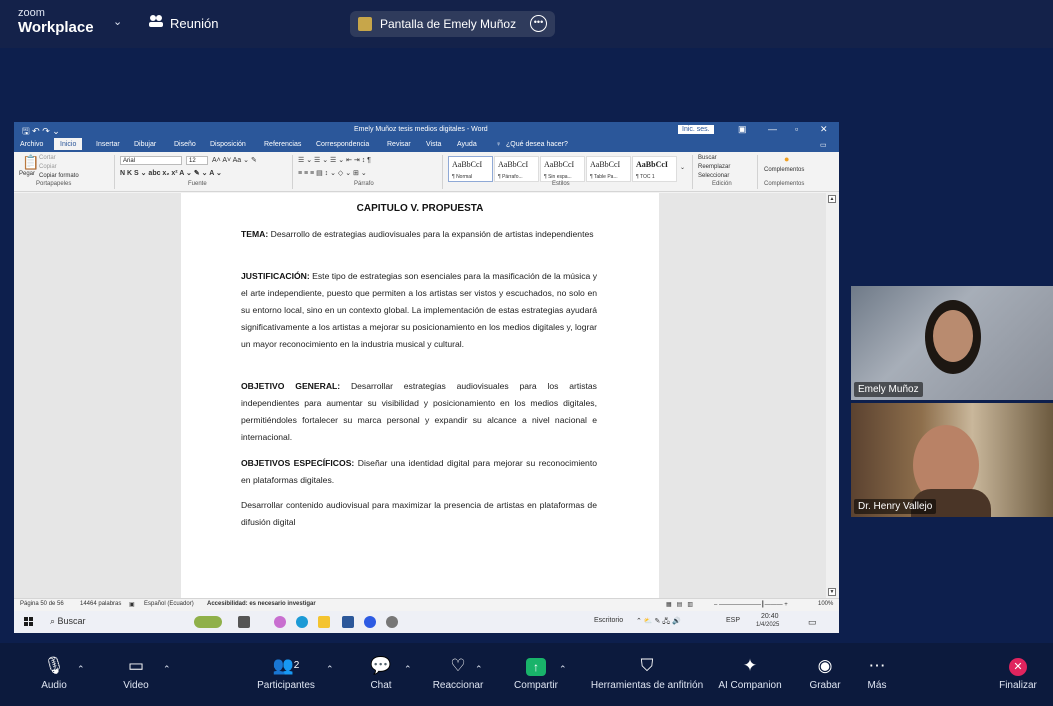  Describe the element at coordinates (647, 671) in the screenshot. I see `host-tools-button: ⛉ Herramientas de anfitrión` at that location.